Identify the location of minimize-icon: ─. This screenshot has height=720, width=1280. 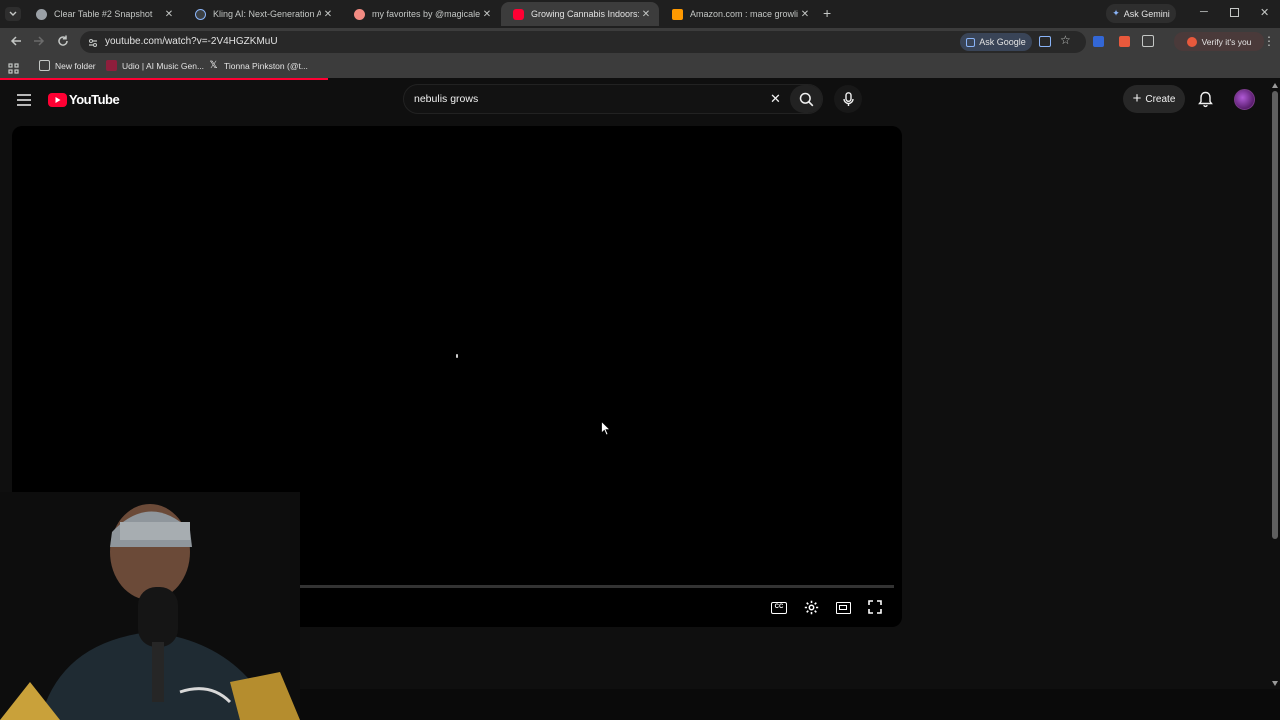
(1204, 12).